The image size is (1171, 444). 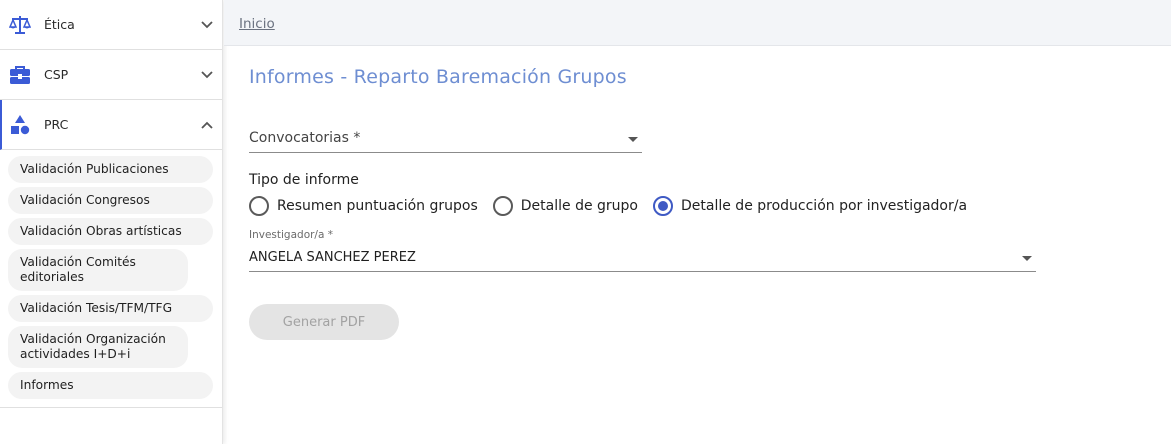 I want to click on tipo-informe-label: Tipo de informe, so click(x=304, y=180).